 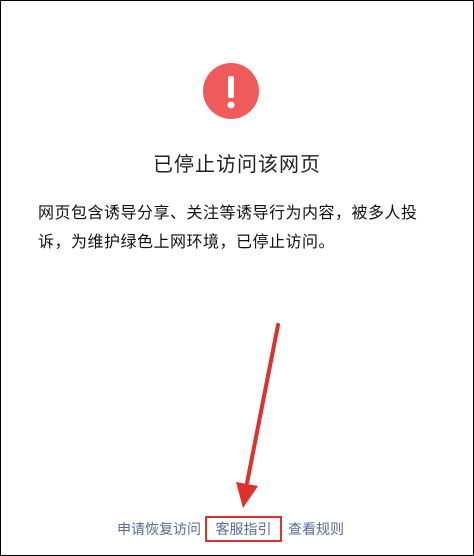 I want to click on restore-access-link: 申请恢复访问, so click(x=159, y=530).